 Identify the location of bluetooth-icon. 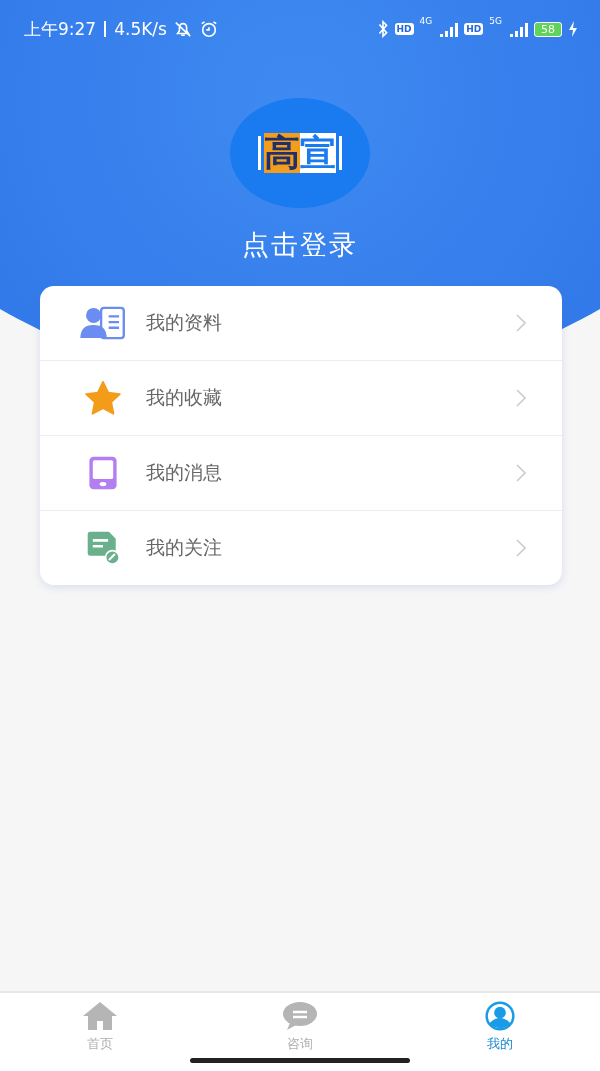
(382, 29).